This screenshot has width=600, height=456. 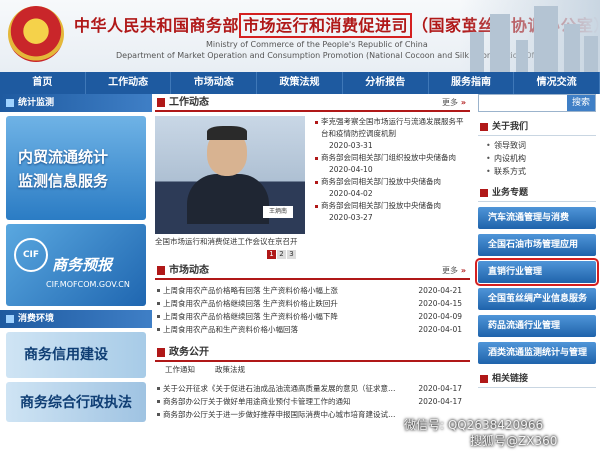 What do you see at coordinates (76, 319) in the screenshot?
I see `section-consumer-environment: 消费环境` at bounding box center [76, 319].